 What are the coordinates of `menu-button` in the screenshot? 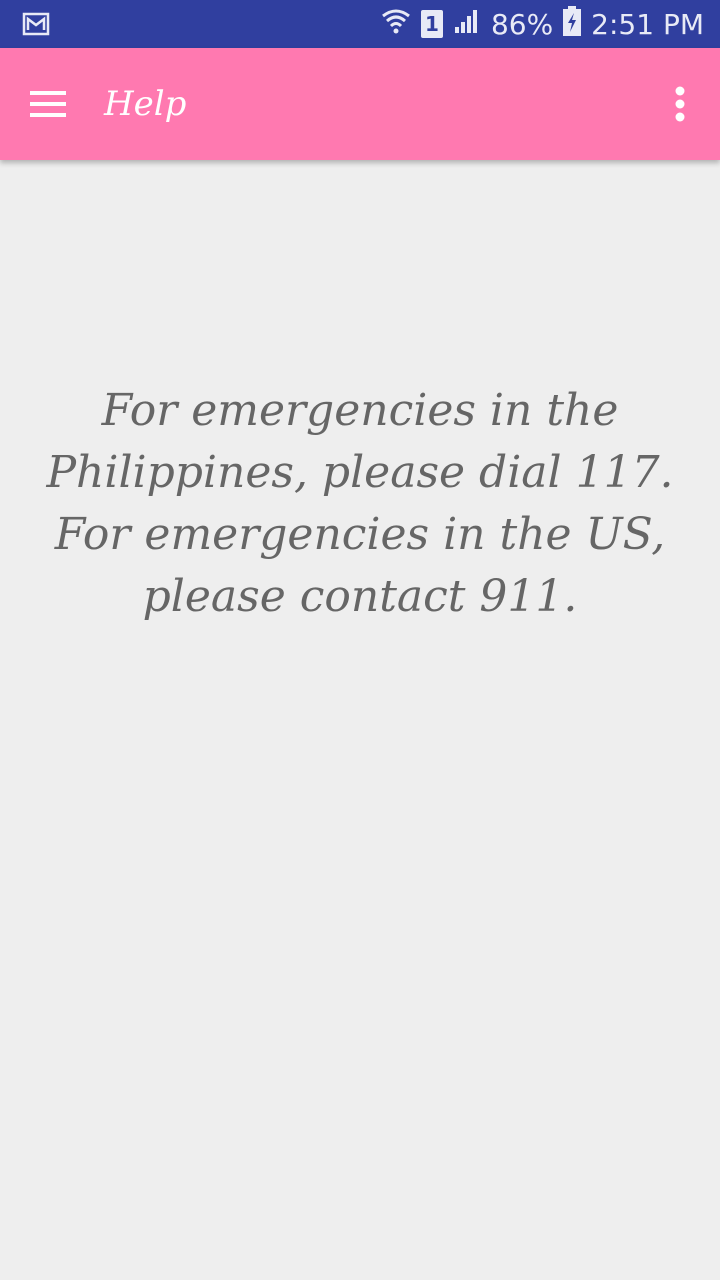 It's located at (48, 104).